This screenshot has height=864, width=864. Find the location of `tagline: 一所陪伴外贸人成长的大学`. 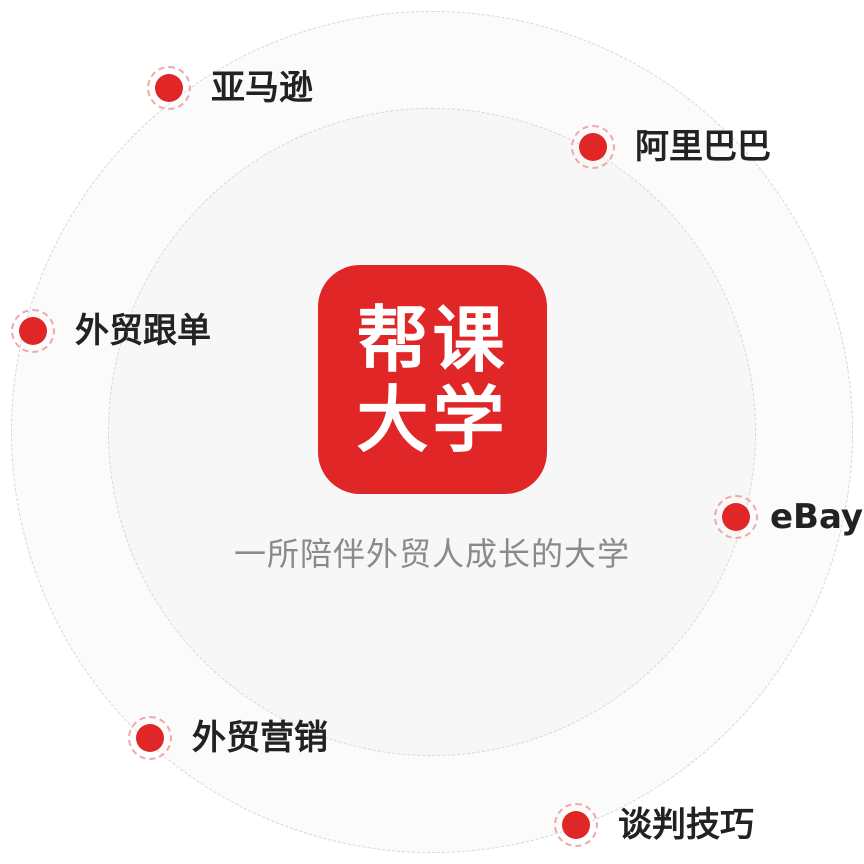

tagline: 一所陪伴外贸人成长的大学 is located at coordinates (431, 554).